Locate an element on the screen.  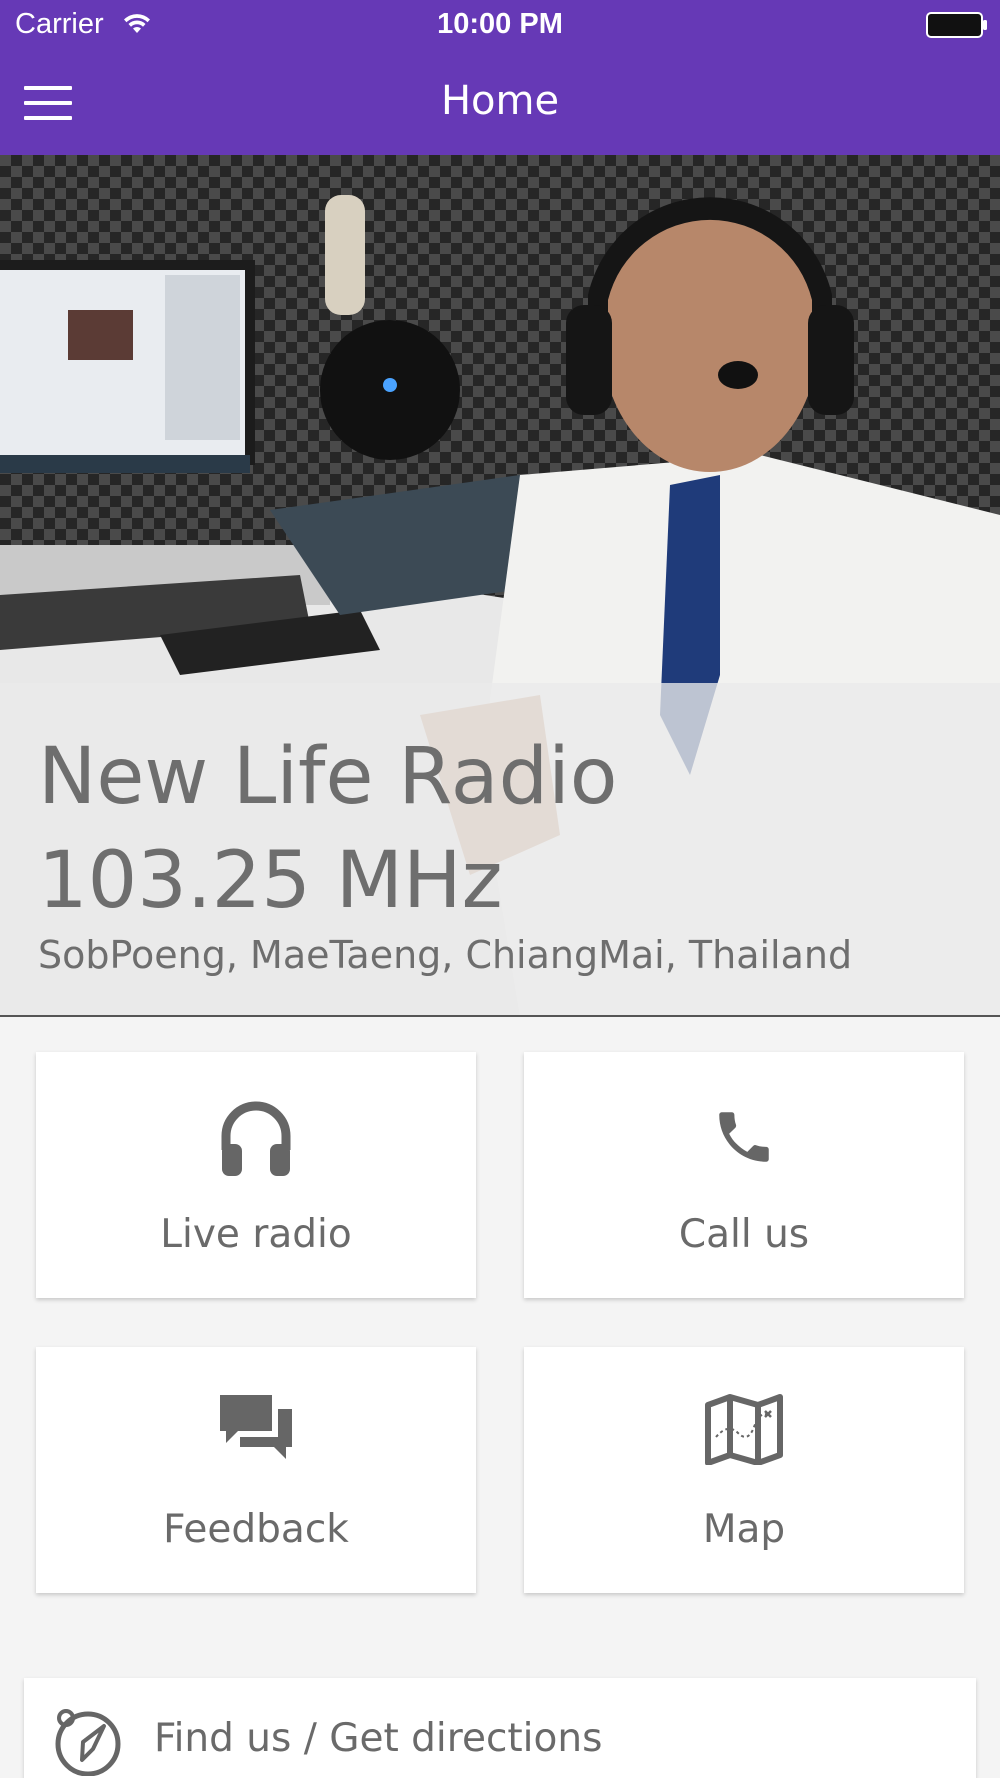
phone-icon is located at coordinates (744, 1137).